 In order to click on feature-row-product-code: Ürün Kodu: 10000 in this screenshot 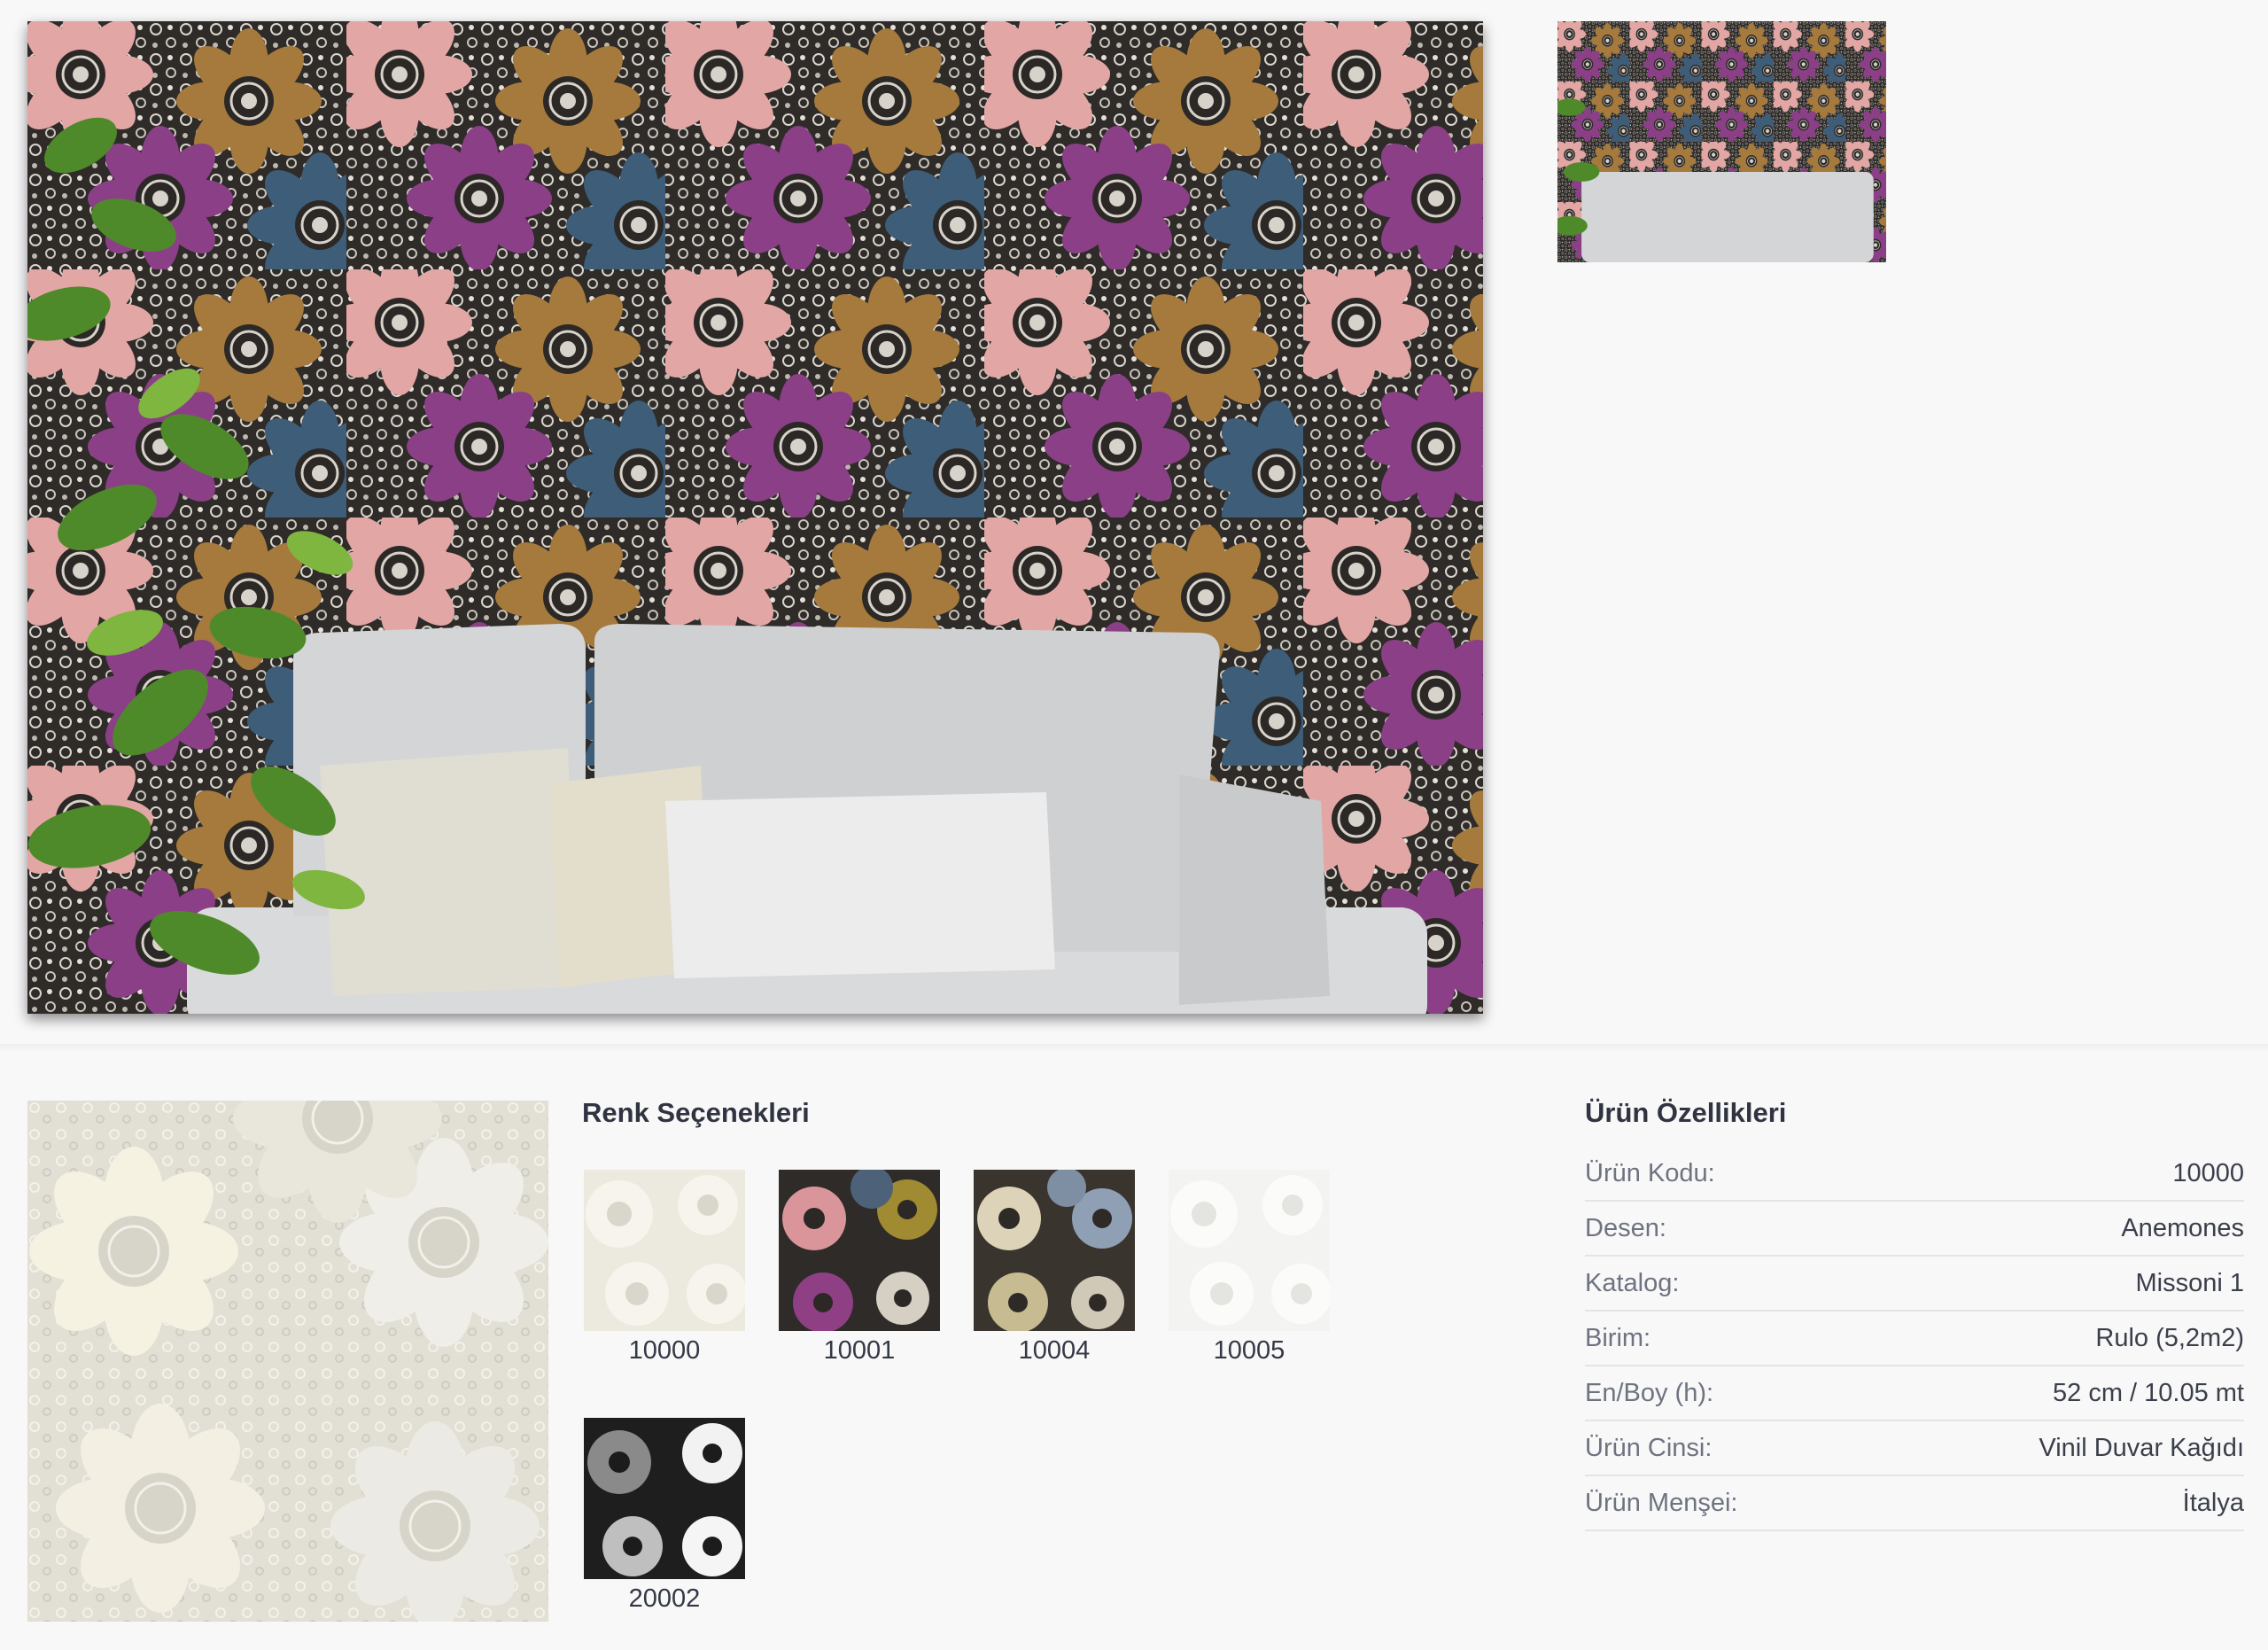, I will do `click(1914, 1174)`.